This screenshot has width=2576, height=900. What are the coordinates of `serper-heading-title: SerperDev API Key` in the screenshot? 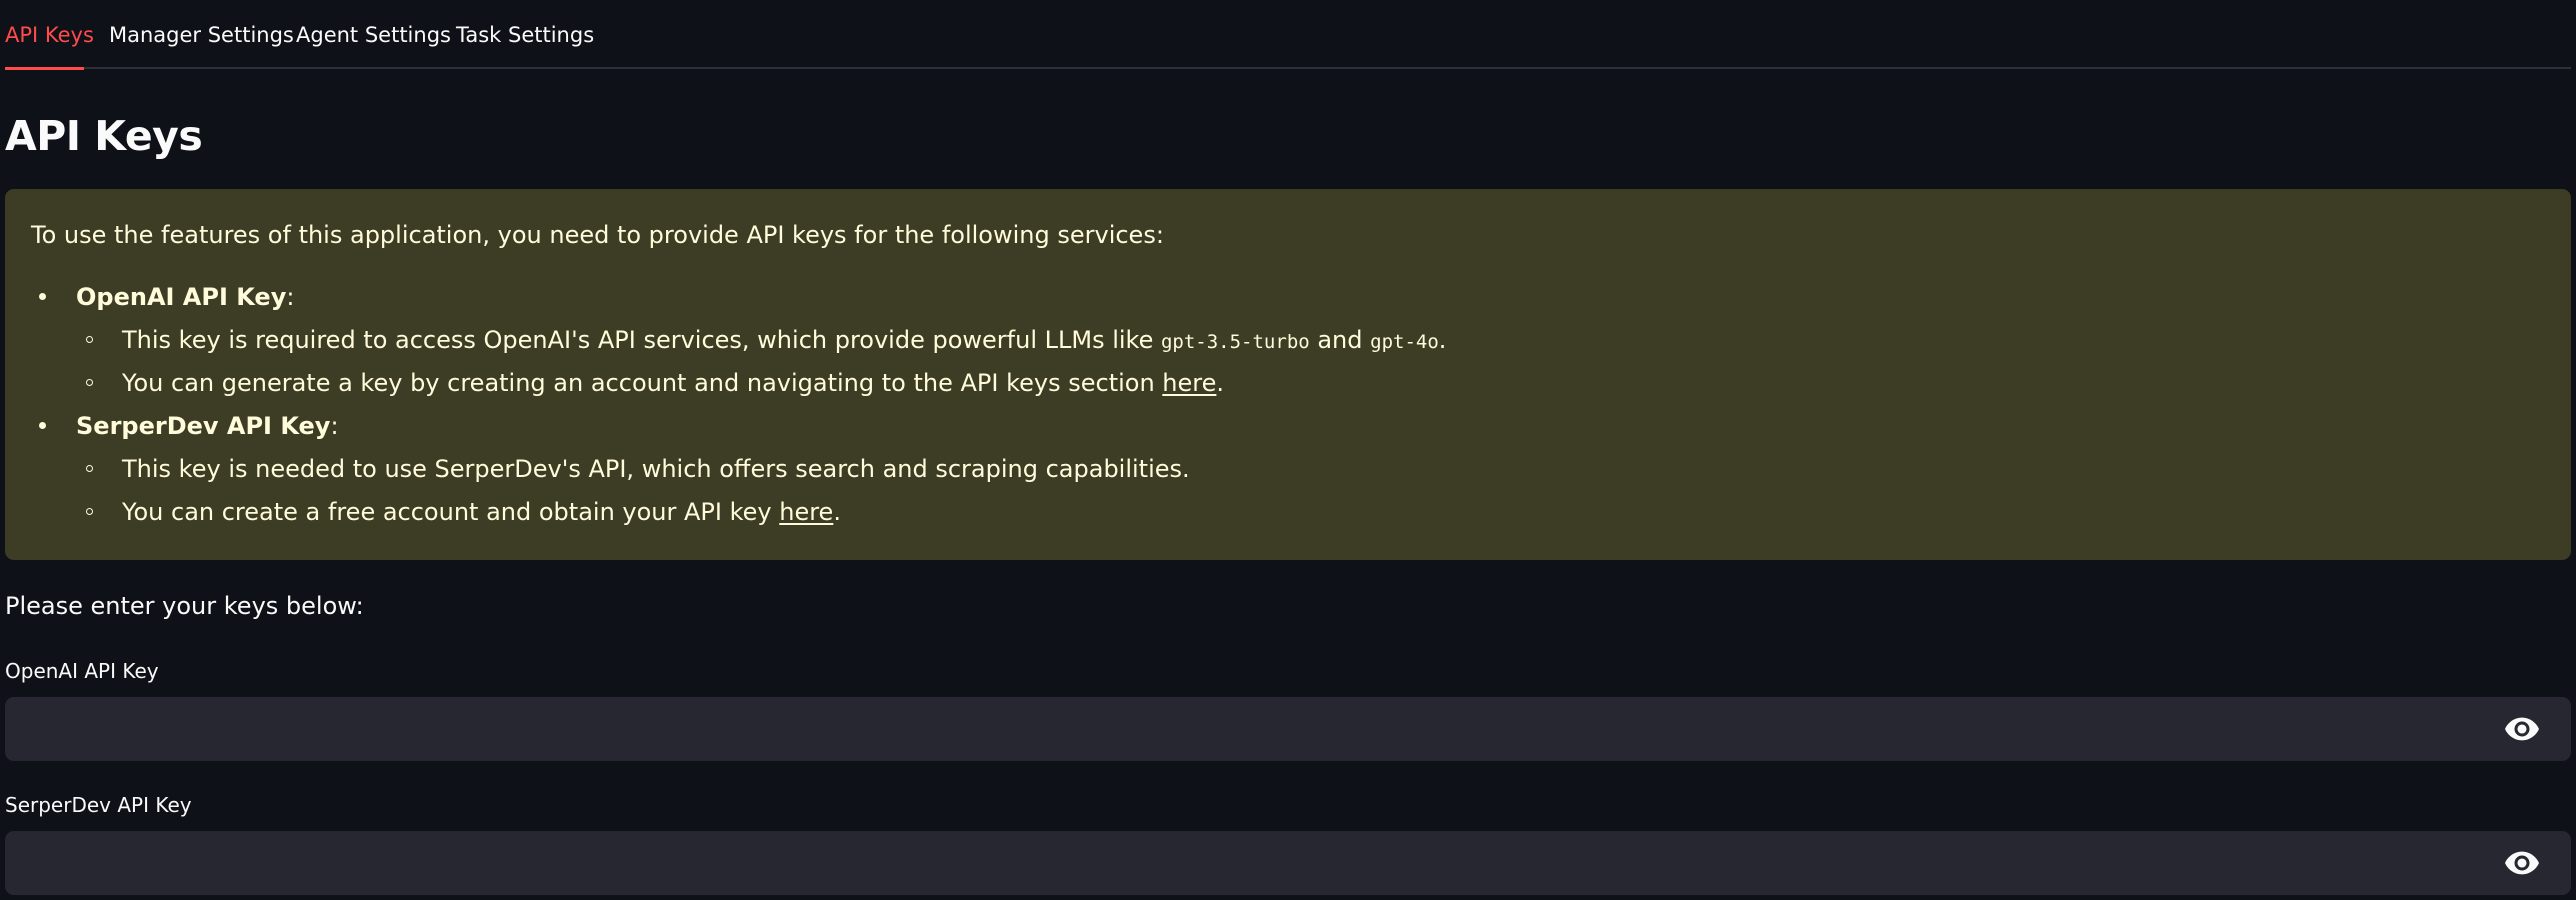 It's located at (203, 426).